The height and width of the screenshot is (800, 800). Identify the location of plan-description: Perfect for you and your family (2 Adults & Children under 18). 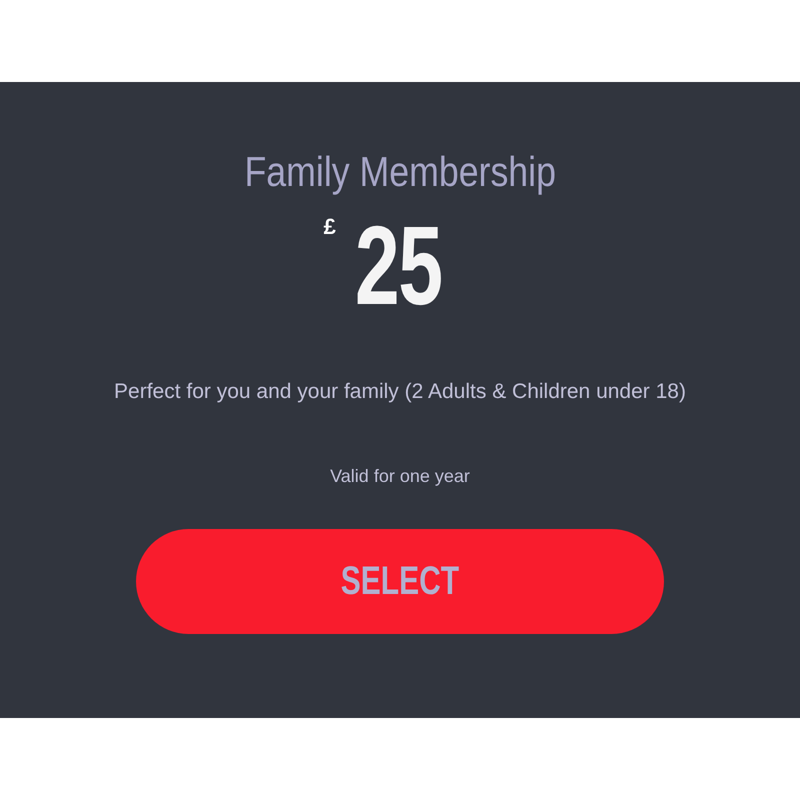
(400, 392).